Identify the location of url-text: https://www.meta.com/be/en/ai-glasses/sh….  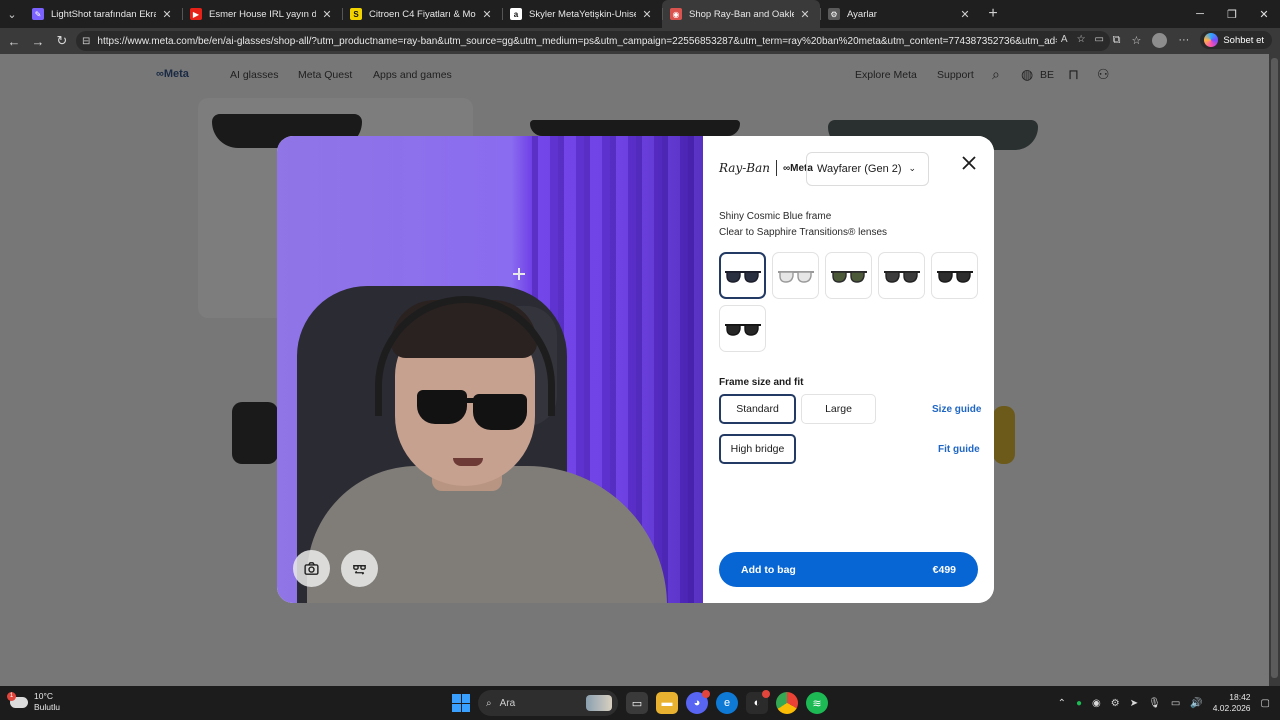
(577, 41).